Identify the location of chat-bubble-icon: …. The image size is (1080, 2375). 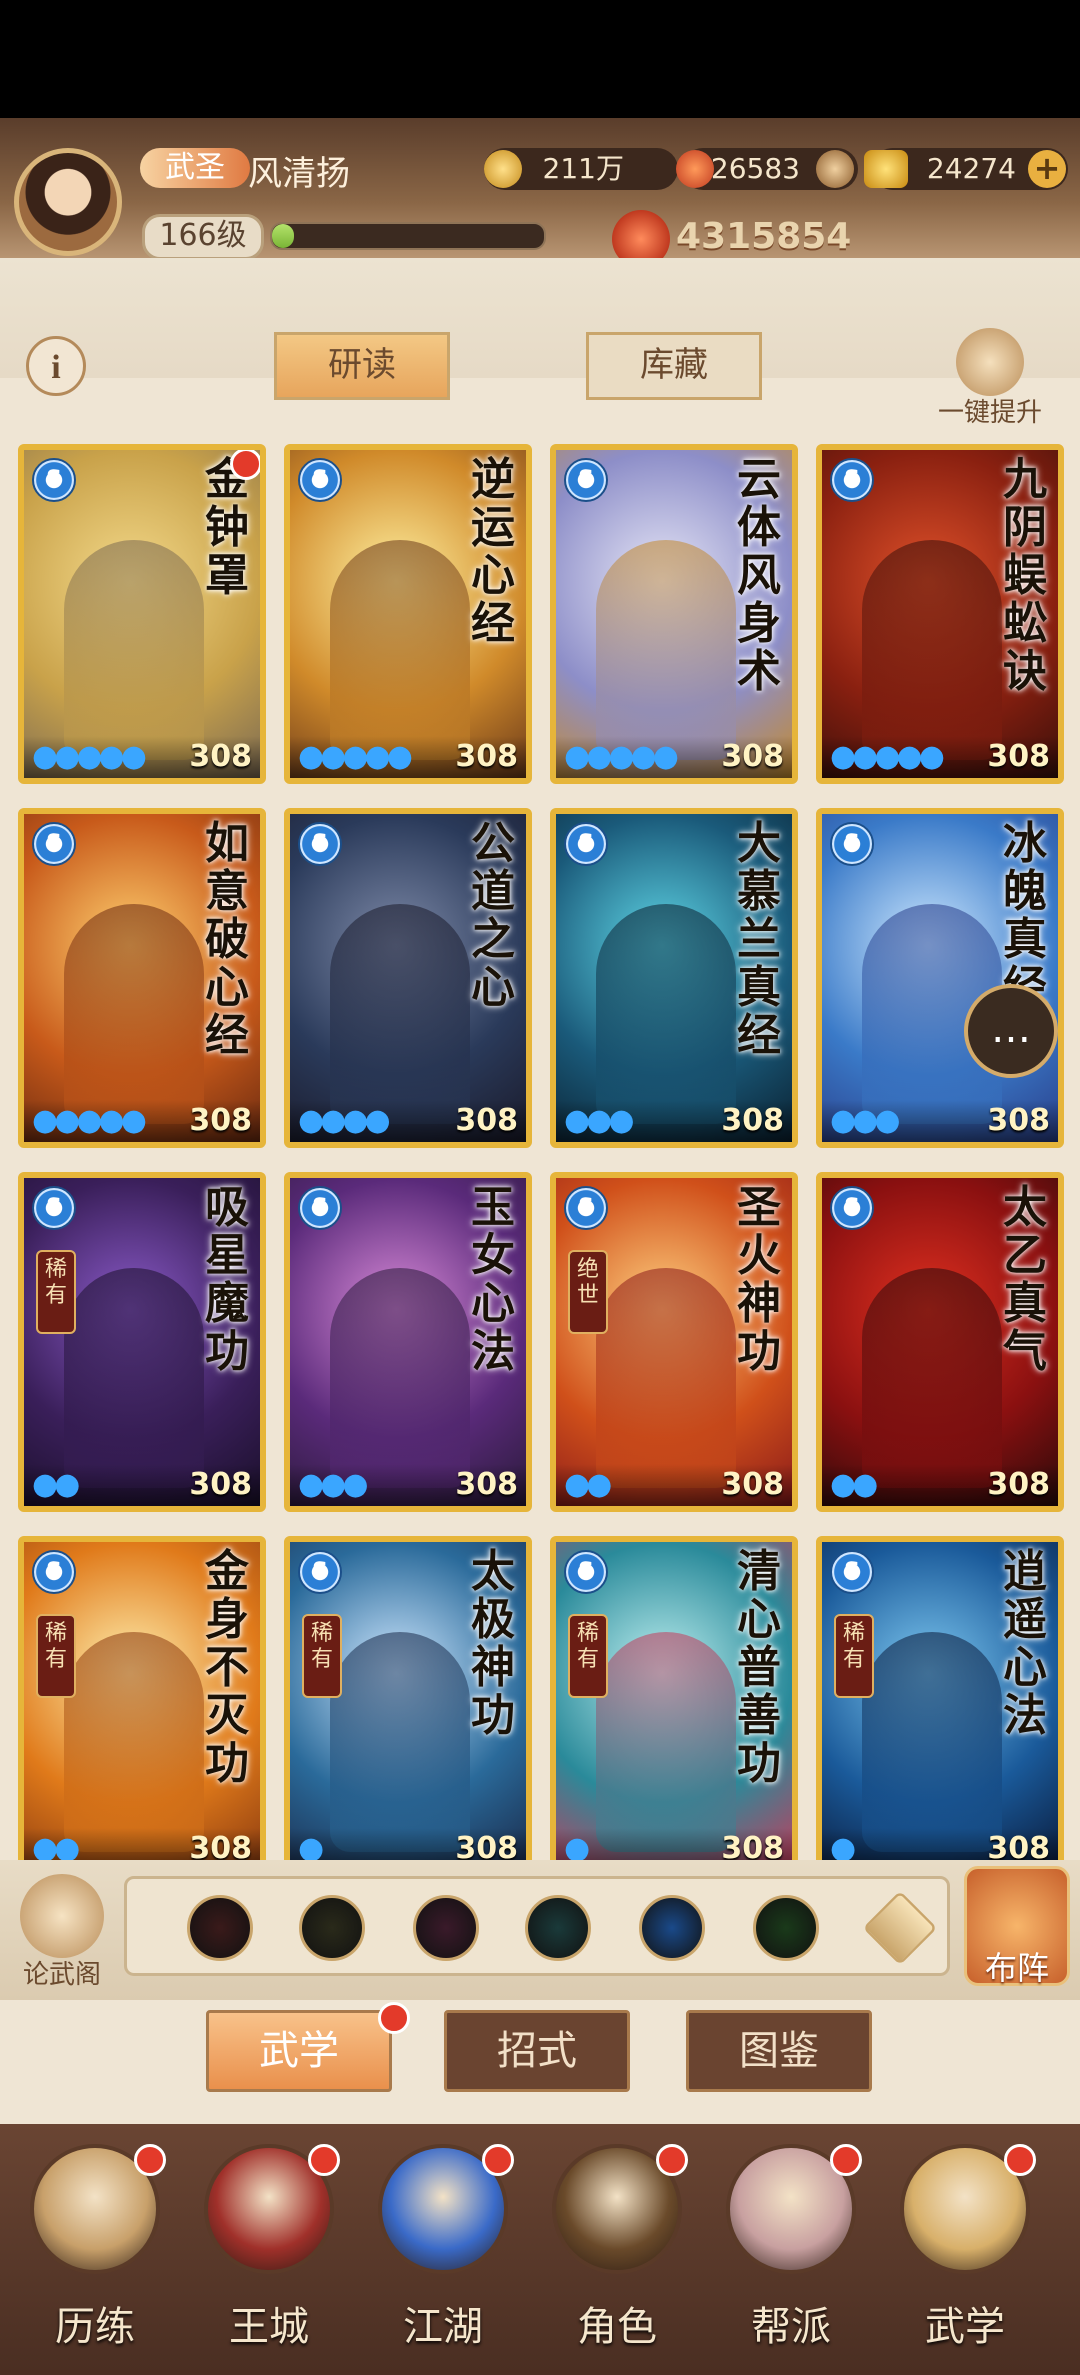
(1011, 1031).